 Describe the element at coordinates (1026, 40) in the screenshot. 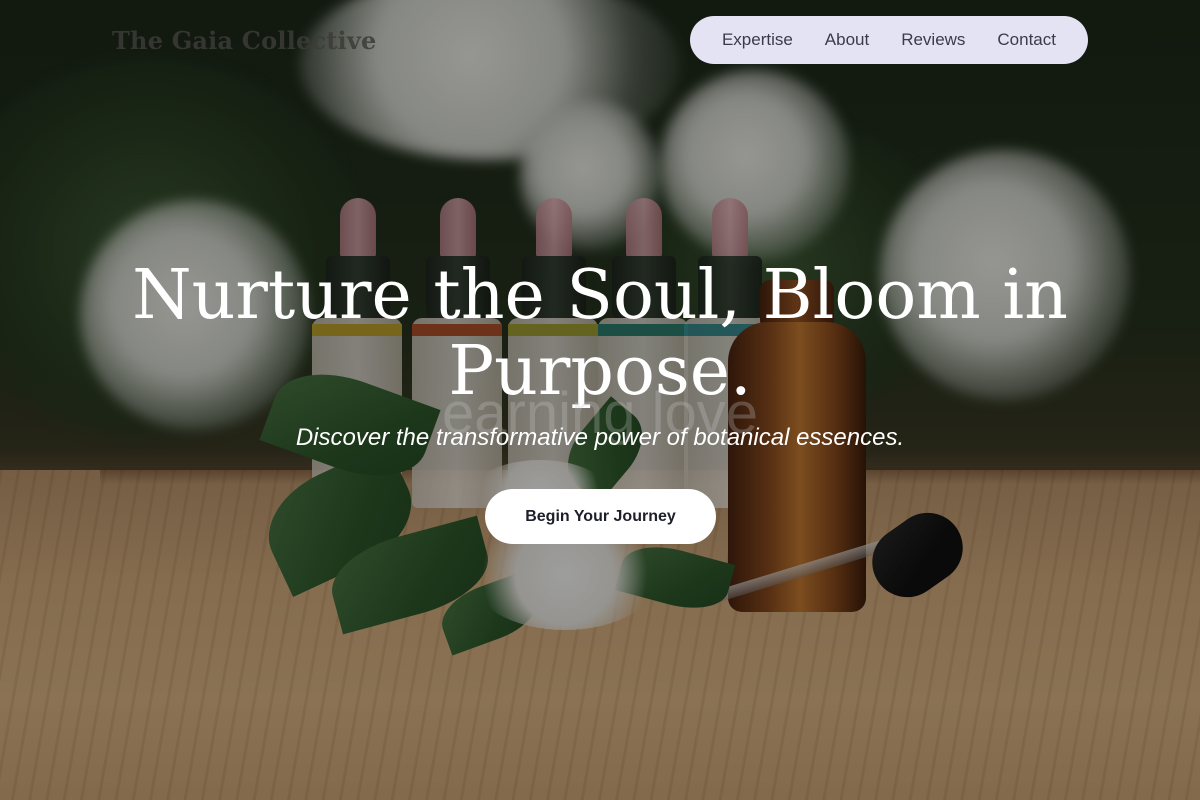

I see `nav-link-contact: Contact` at that location.